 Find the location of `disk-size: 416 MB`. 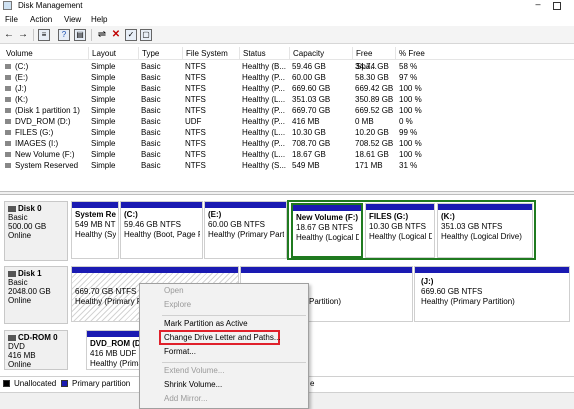

disk-size: 416 MB is located at coordinates (22, 355).